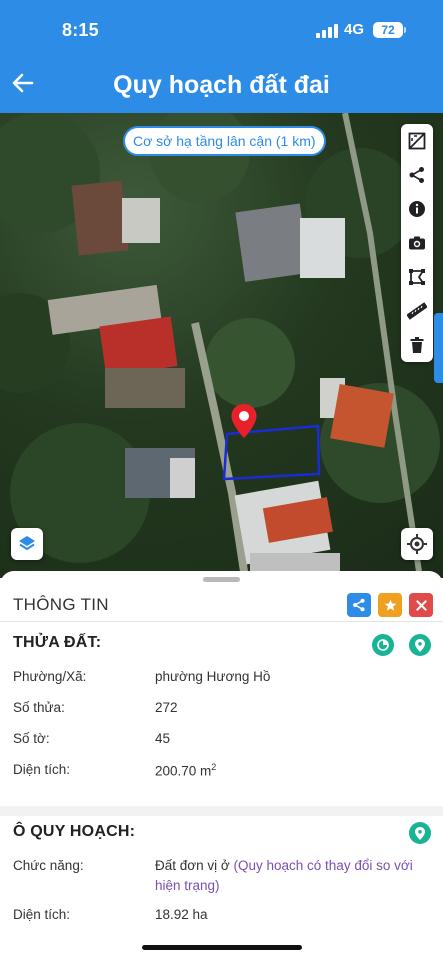  I want to click on delete-button, so click(417, 345).